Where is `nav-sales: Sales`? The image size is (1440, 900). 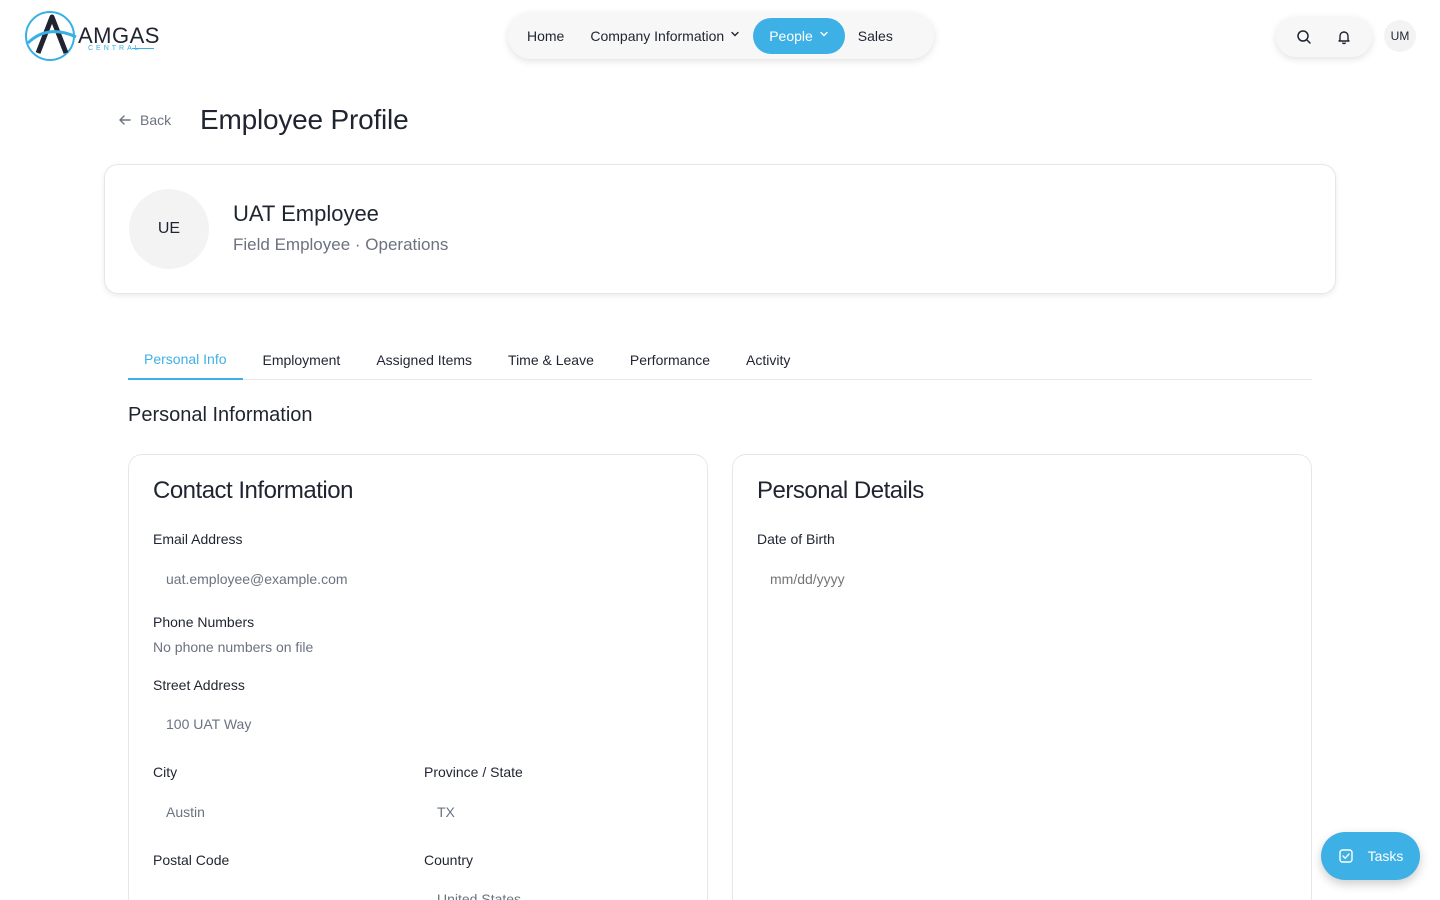 nav-sales: Sales is located at coordinates (875, 36).